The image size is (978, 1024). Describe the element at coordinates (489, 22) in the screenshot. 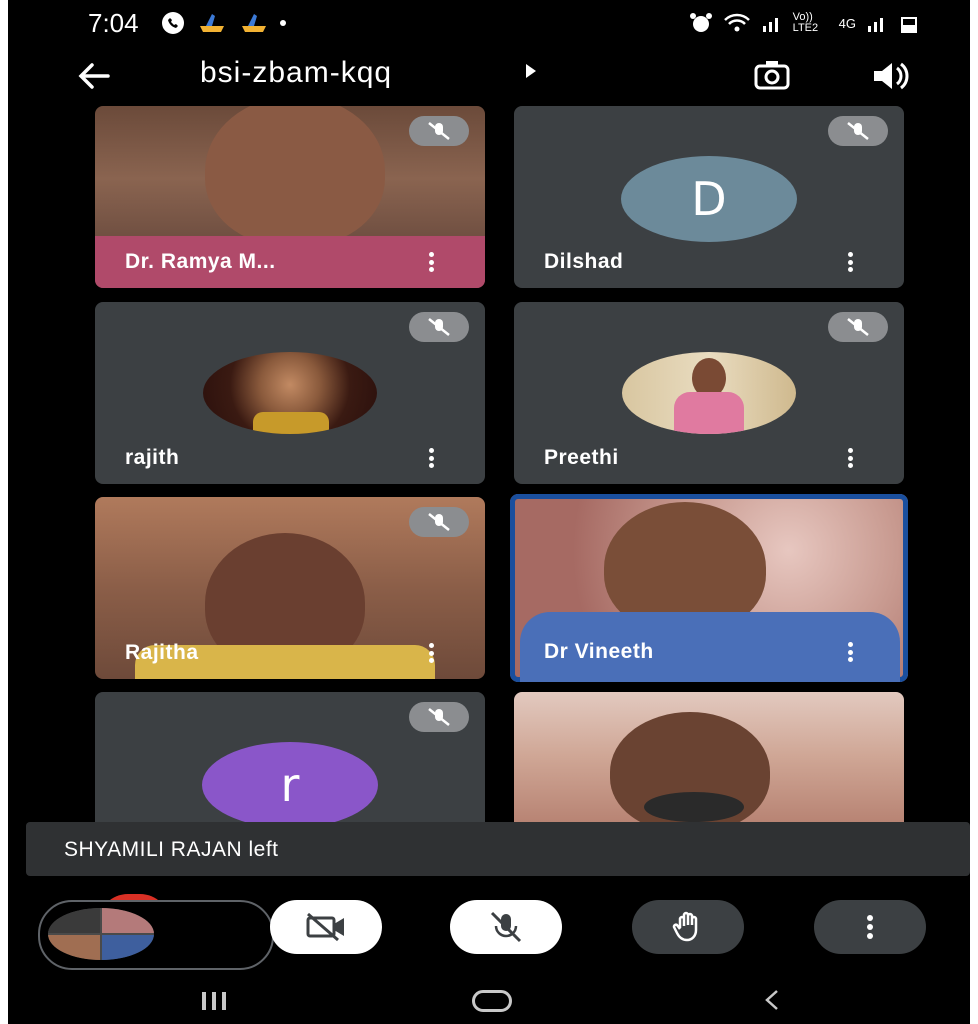

I see `status-bar: 7:04 Vo)) LTE2 4G` at that location.